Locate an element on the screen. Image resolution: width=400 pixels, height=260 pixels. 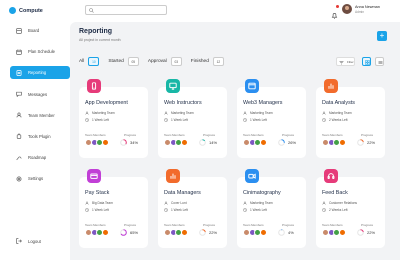
sidebar-item-reporting: Reporting is located at coordinates (40, 73).